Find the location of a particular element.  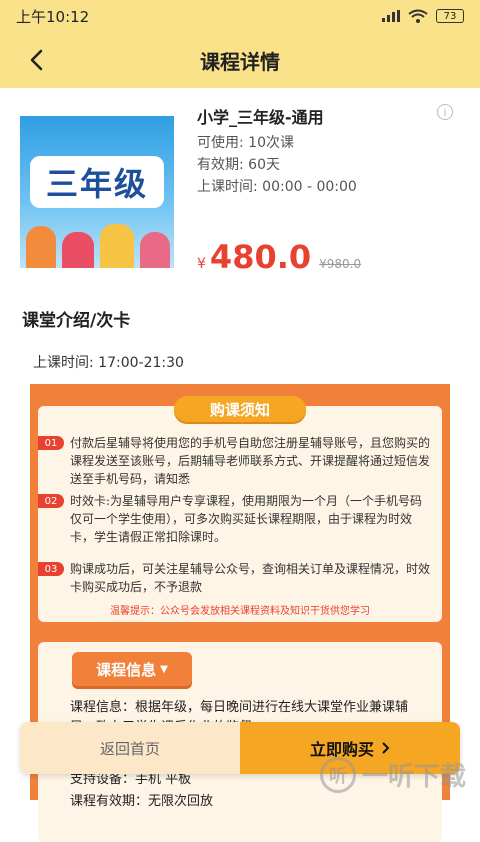

notice-tip: 温馨提示：公众号会发放相关课程资料及知识干货供您学习 is located at coordinates (240, 611).